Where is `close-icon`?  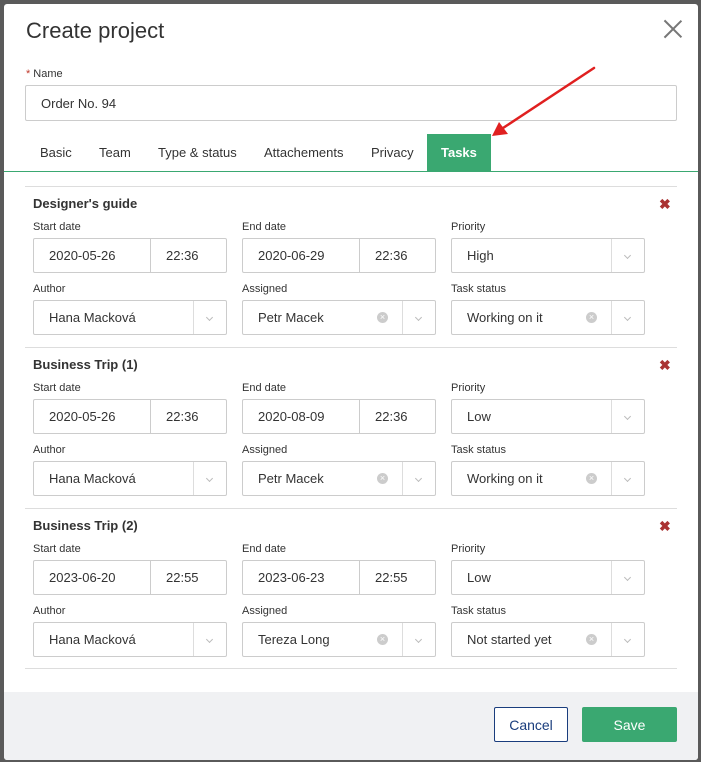 close-icon is located at coordinates (673, 29).